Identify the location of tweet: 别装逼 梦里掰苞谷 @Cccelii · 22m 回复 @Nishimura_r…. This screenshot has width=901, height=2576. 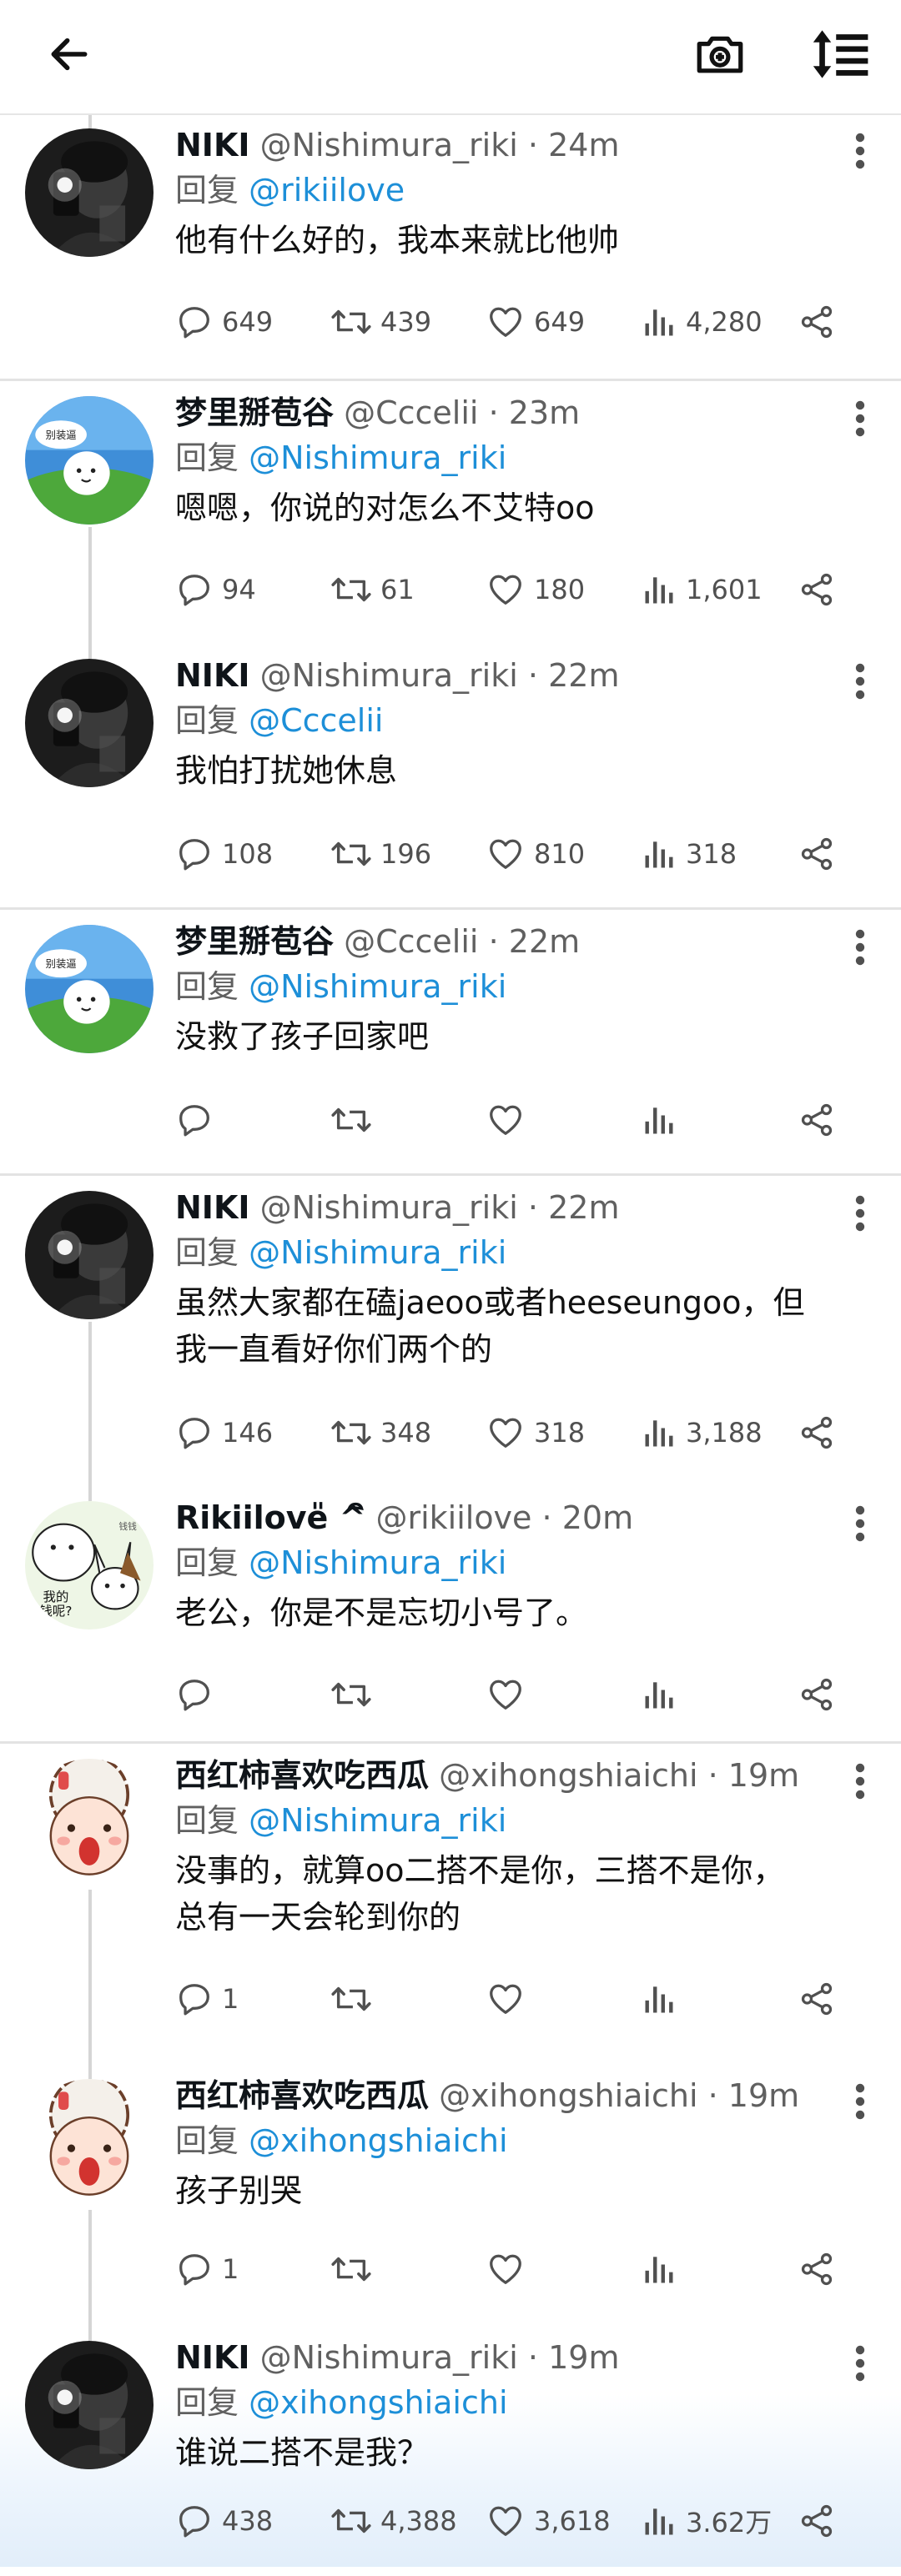
(450, 1043).